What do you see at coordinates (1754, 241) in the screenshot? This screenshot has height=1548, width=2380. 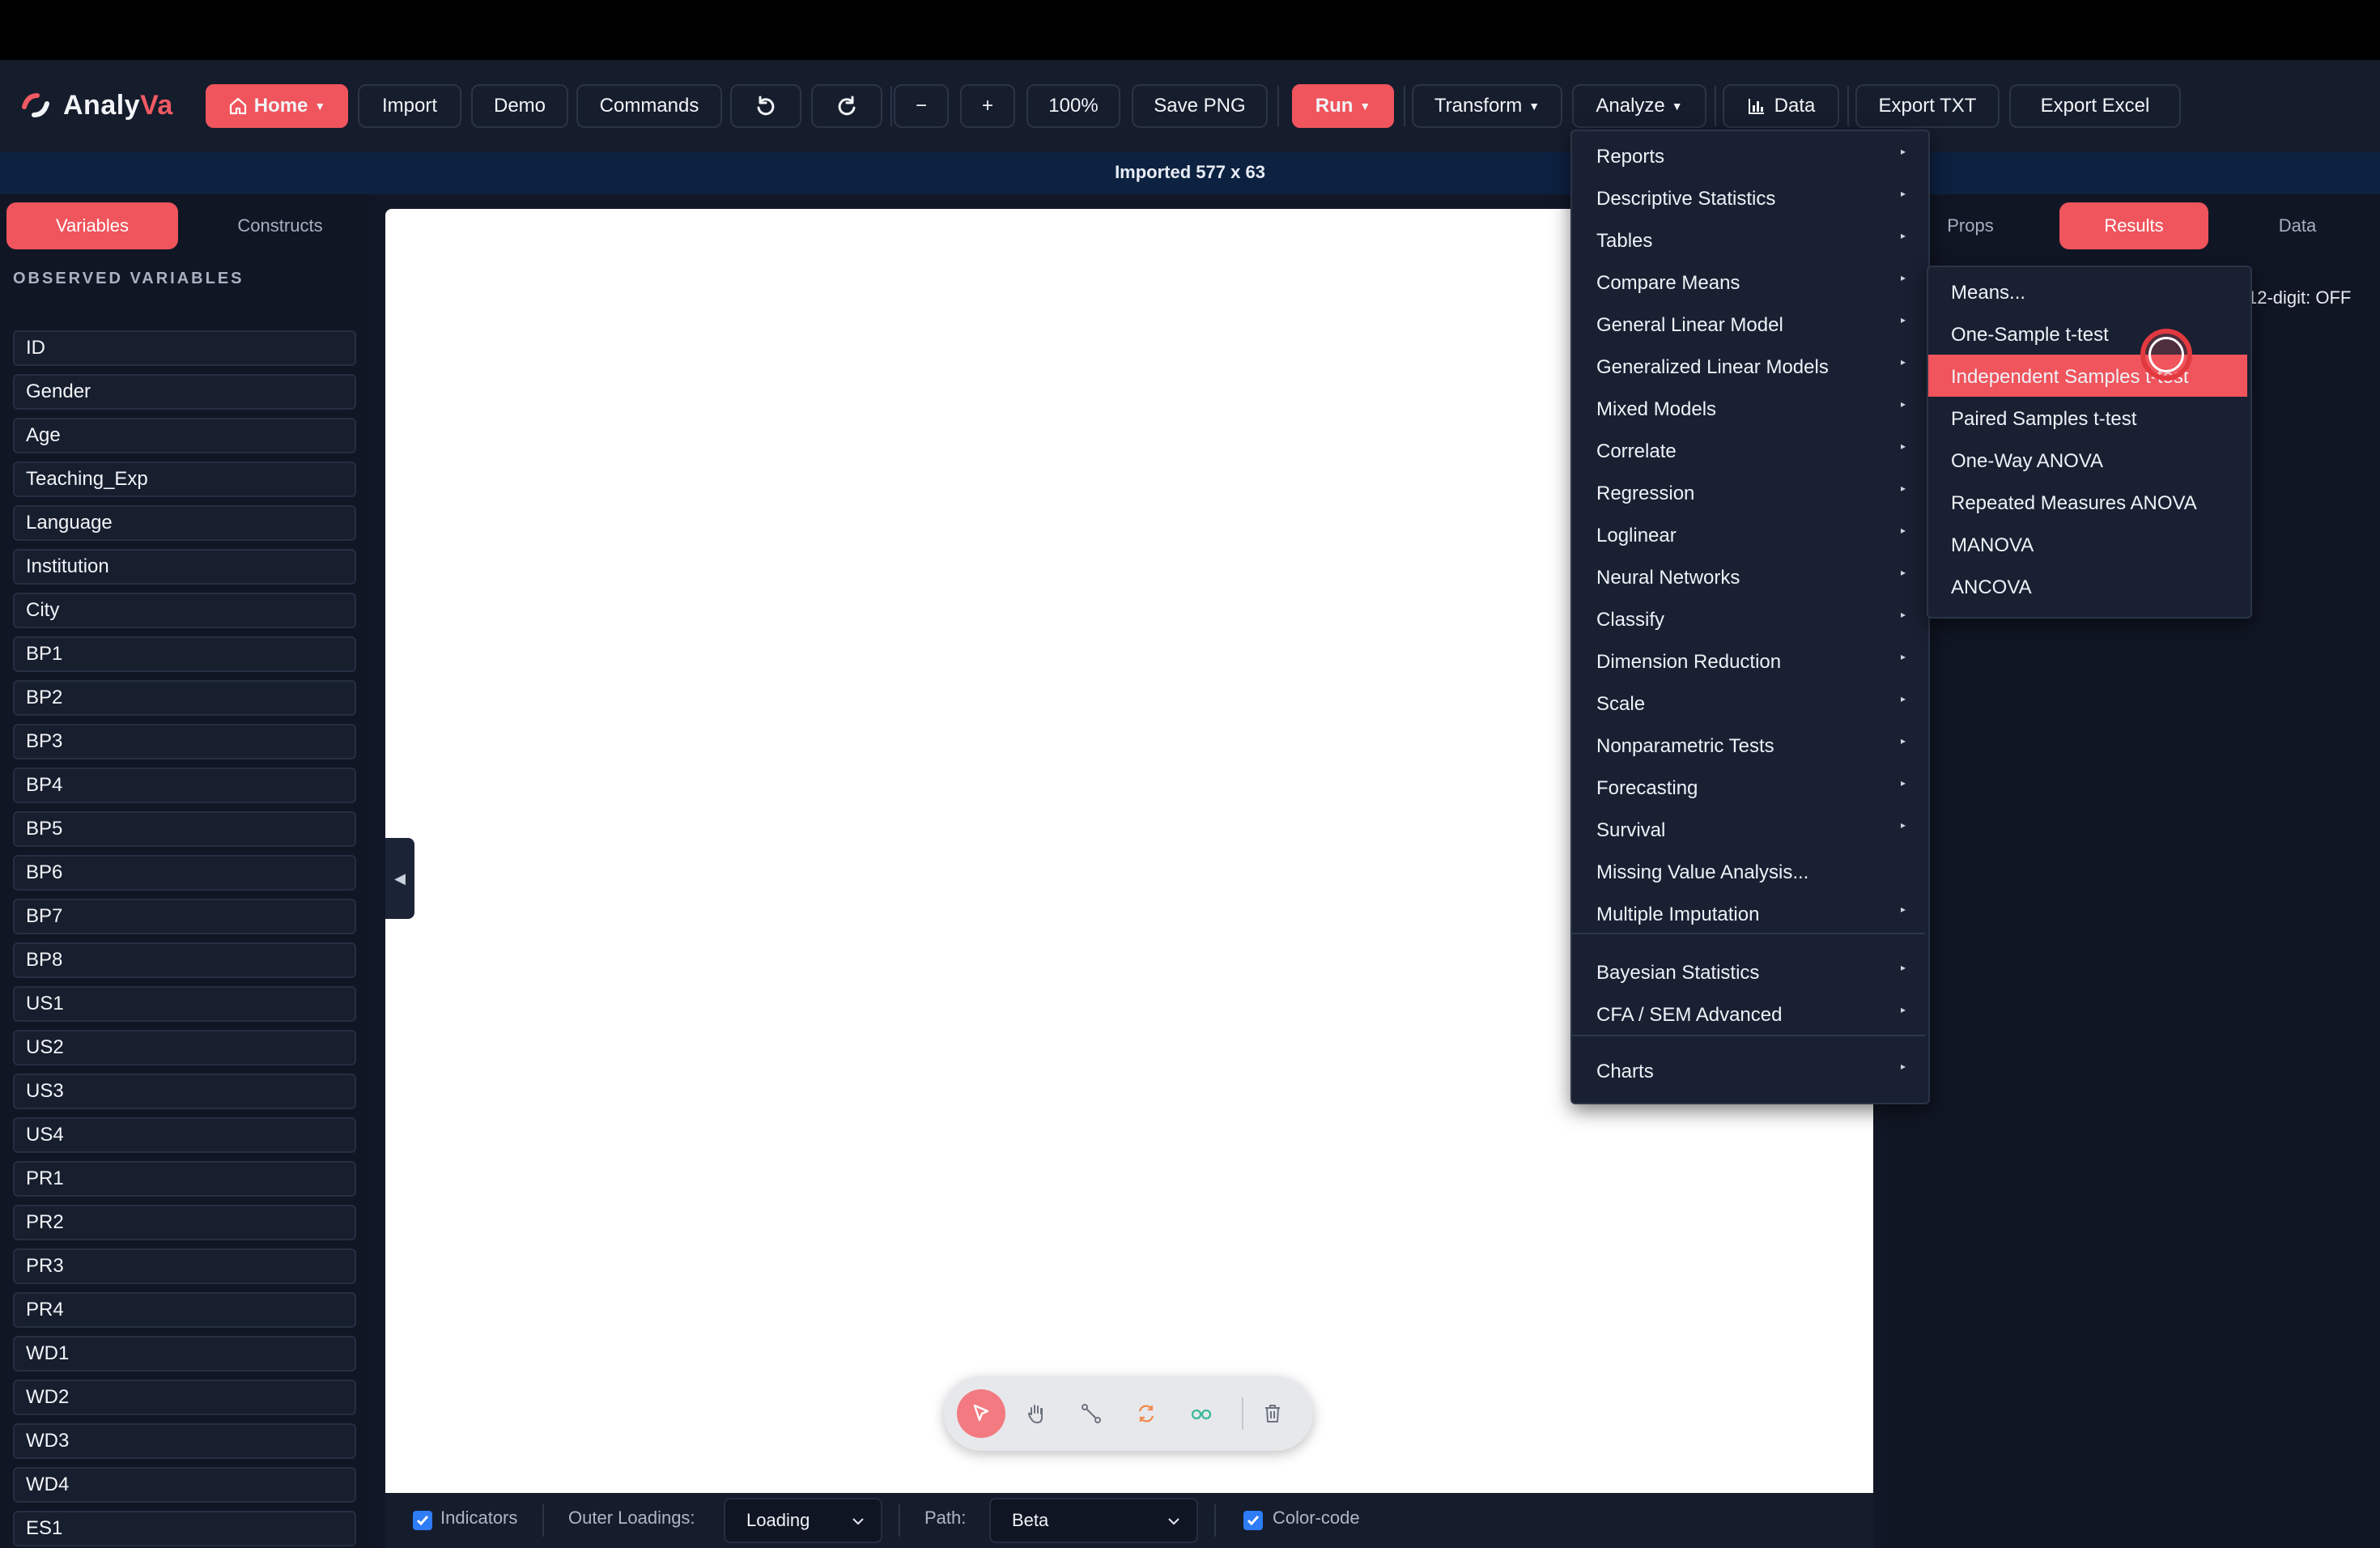 I see `menu-item-tables: Tables ▸` at bounding box center [1754, 241].